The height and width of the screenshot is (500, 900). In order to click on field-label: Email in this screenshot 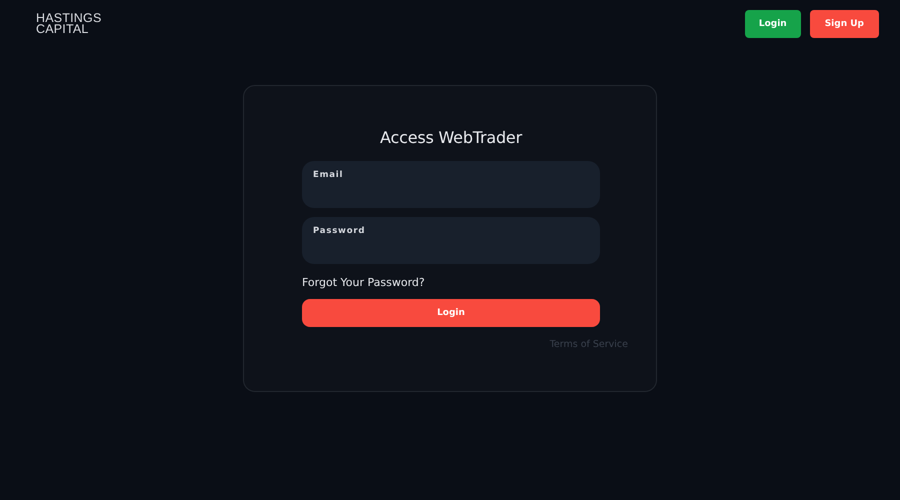, I will do `click(328, 175)`.